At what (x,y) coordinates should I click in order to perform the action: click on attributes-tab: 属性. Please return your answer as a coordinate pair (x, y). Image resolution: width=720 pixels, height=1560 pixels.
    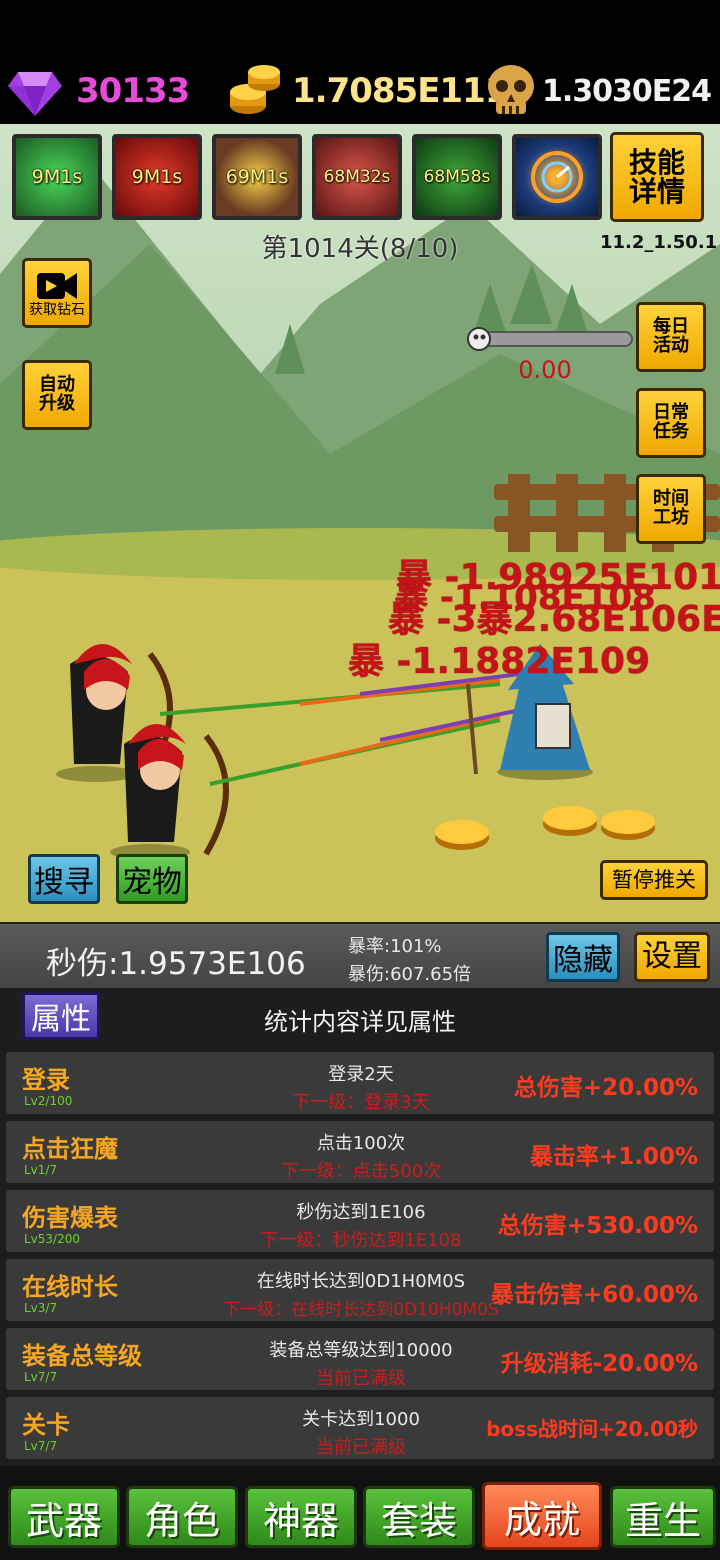
    Looking at the image, I should click on (61, 1016).